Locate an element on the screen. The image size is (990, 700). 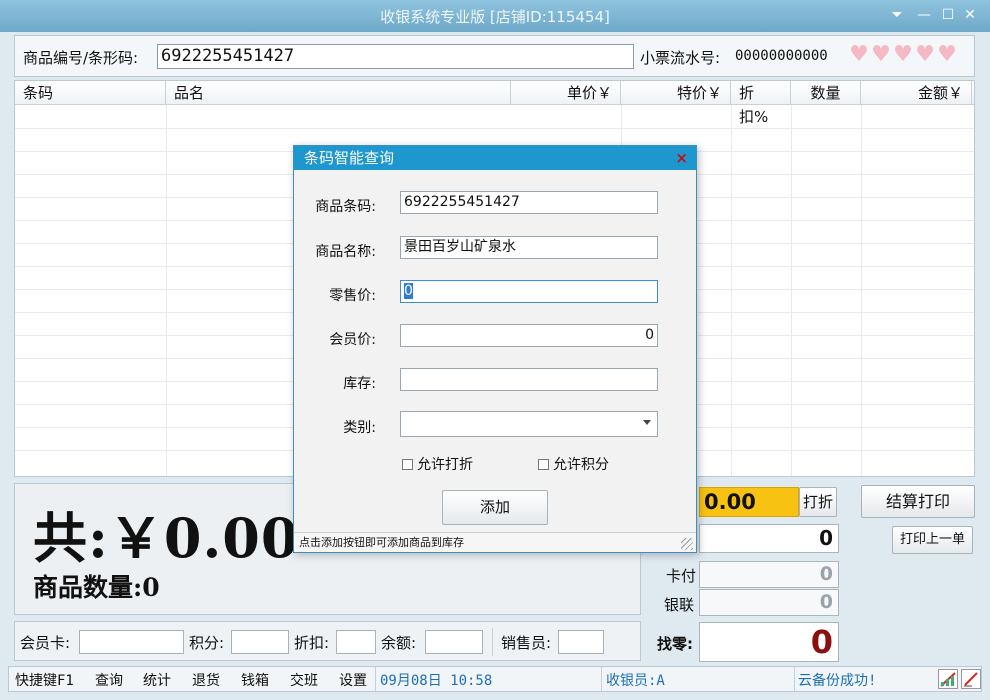
member-price-label: 会员价: is located at coordinates (352, 340).